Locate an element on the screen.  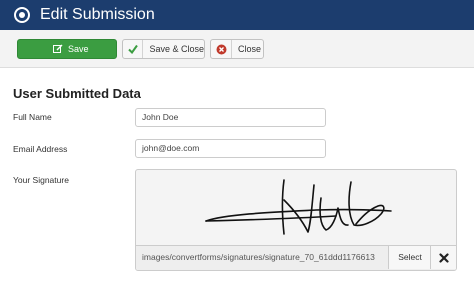
save-close-button: Save & Close is located at coordinates (163, 49).